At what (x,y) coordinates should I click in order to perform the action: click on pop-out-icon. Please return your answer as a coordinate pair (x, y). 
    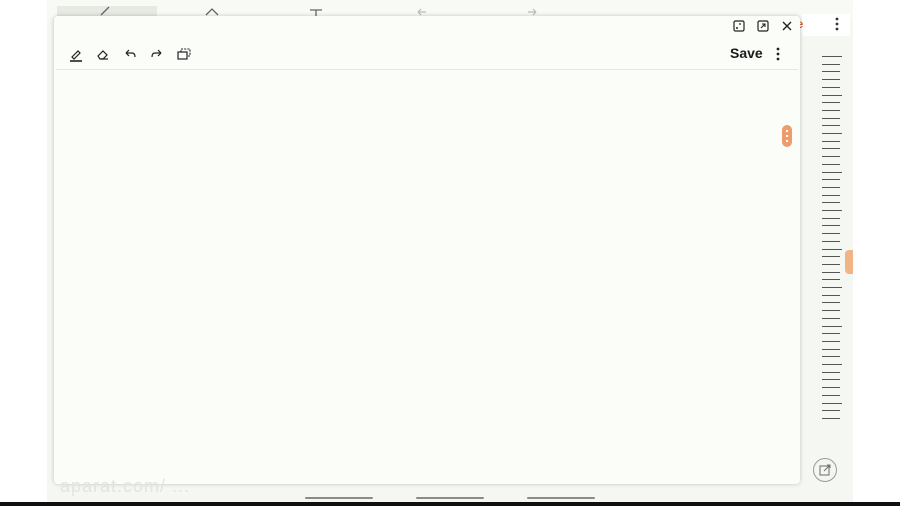
    Looking at the image, I should click on (825, 470).